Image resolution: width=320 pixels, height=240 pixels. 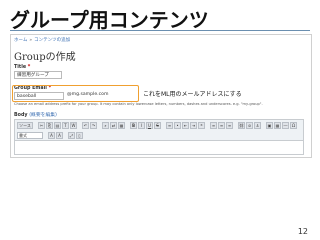 What do you see at coordinates (213, 125) in the screenshot?
I see `align-left-icon: ≡` at bounding box center [213, 125].